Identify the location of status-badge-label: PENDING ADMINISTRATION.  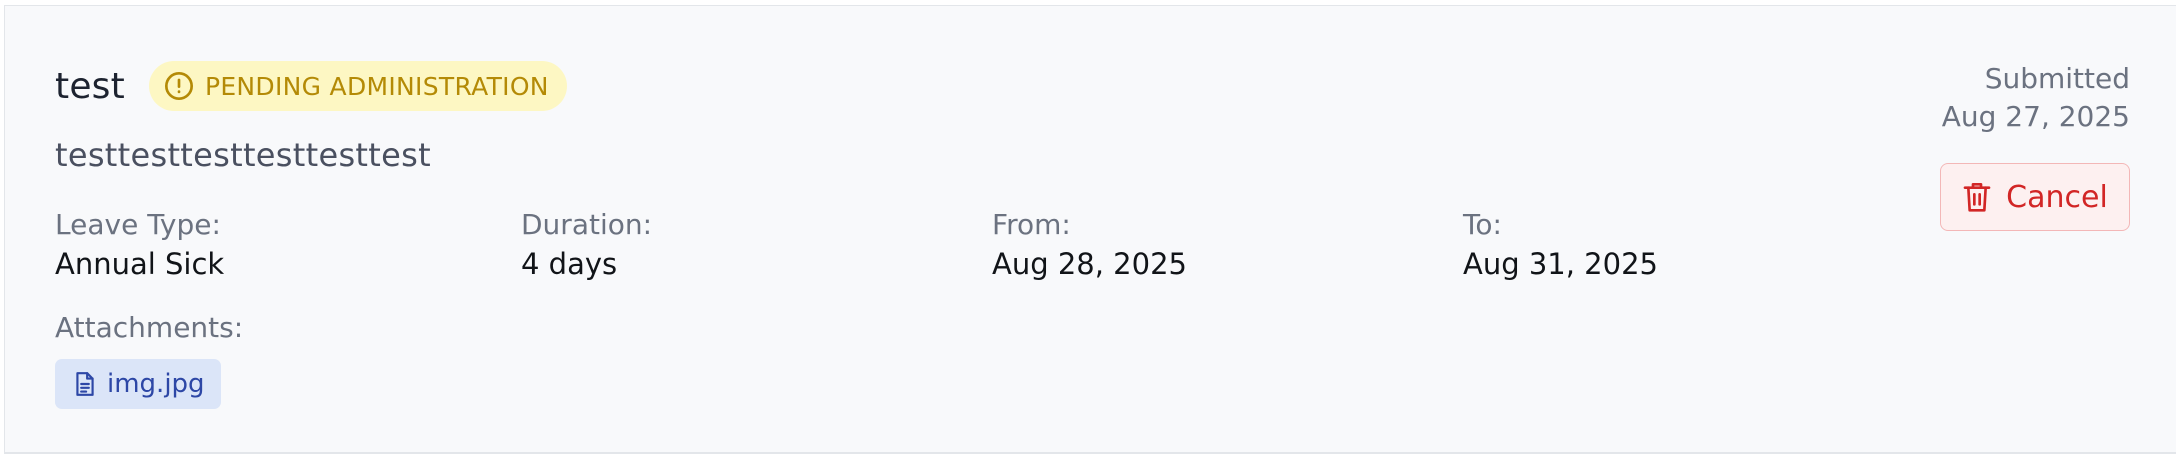
(376, 86).